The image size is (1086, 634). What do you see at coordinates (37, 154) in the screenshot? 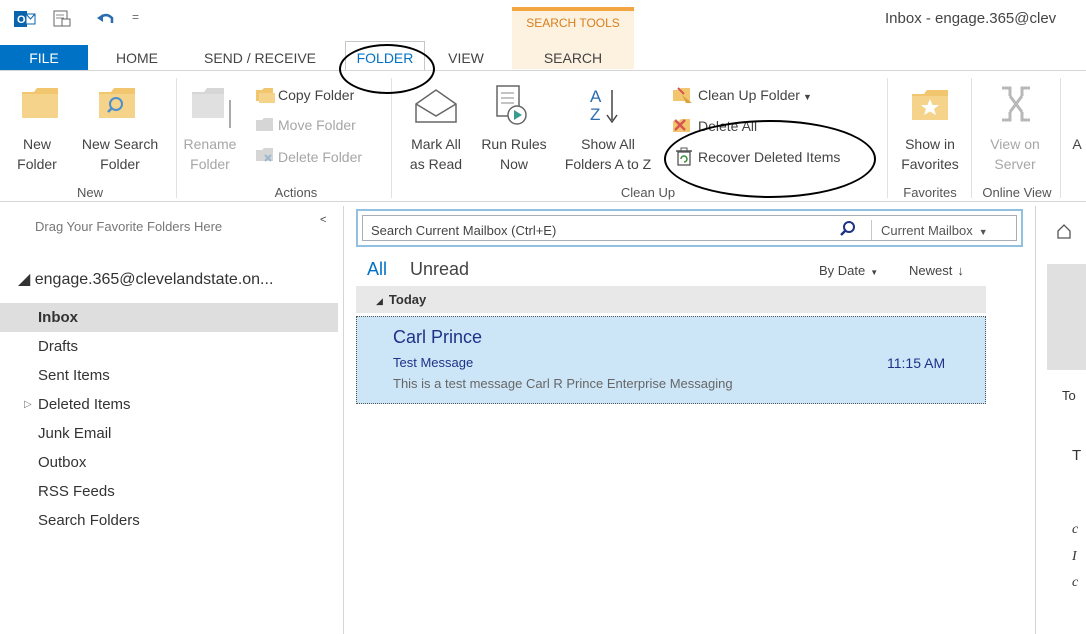
I see `new-folder-button: New Folder` at bounding box center [37, 154].